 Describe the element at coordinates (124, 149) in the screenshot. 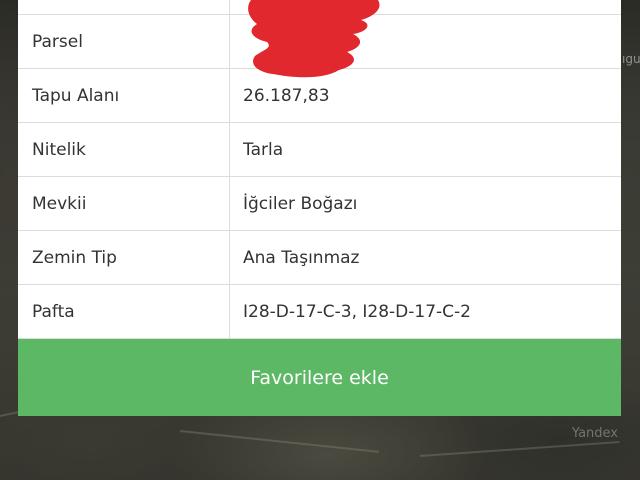

I see `row-label: Nitelik` at that location.